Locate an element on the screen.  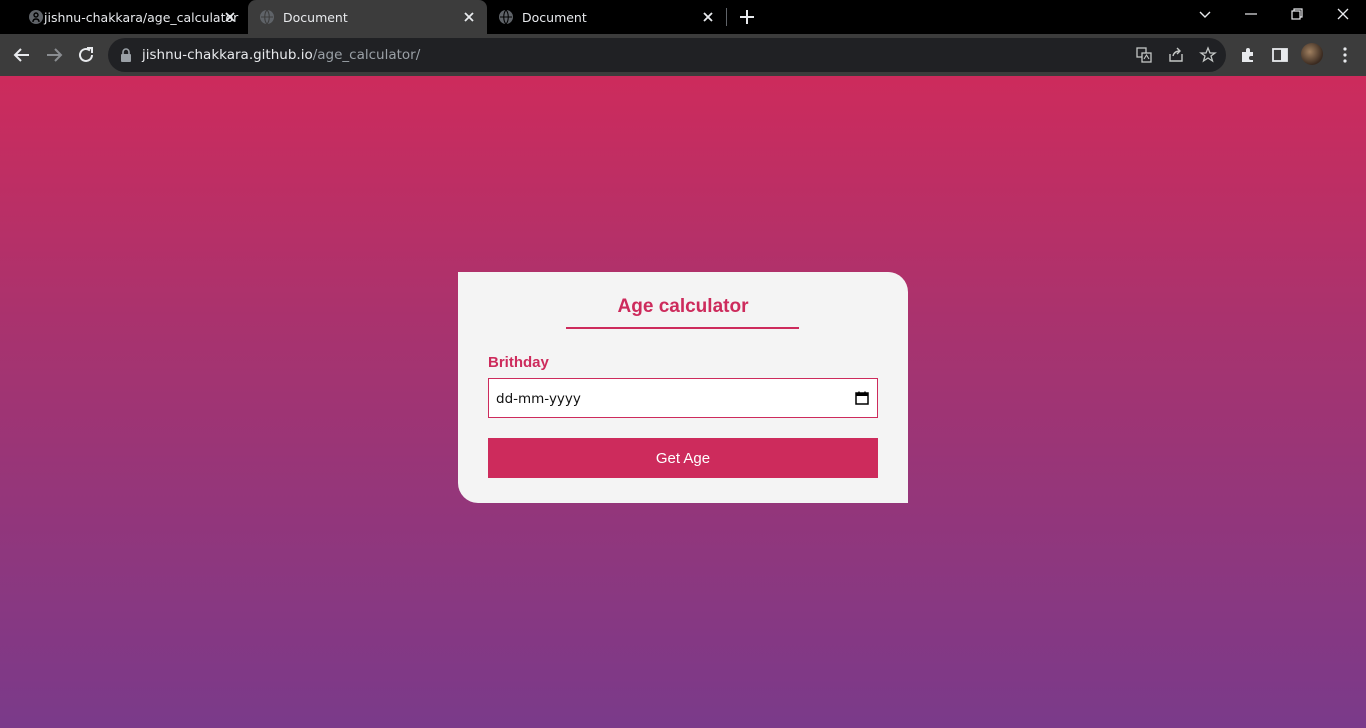
github-icon is located at coordinates (36, 17).